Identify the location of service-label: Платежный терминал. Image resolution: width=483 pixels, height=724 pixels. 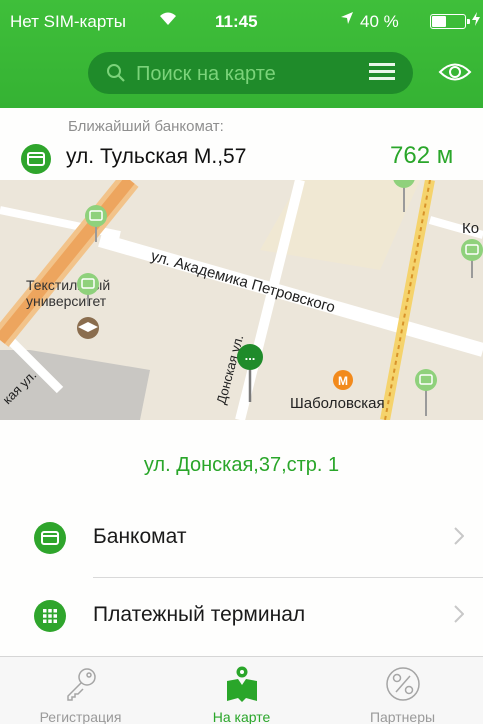
(199, 614).